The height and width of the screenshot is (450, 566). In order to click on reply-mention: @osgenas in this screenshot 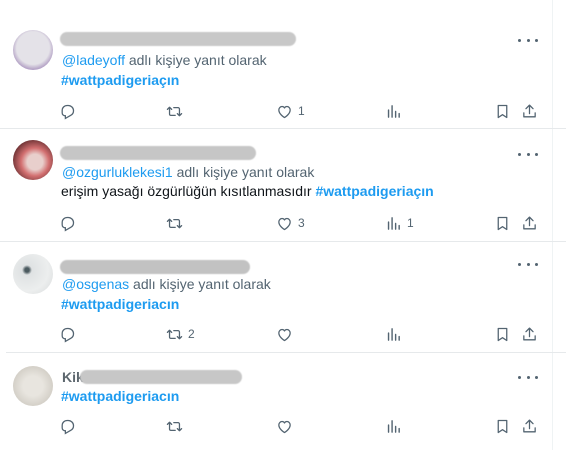, I will do `click(95, 284)`.